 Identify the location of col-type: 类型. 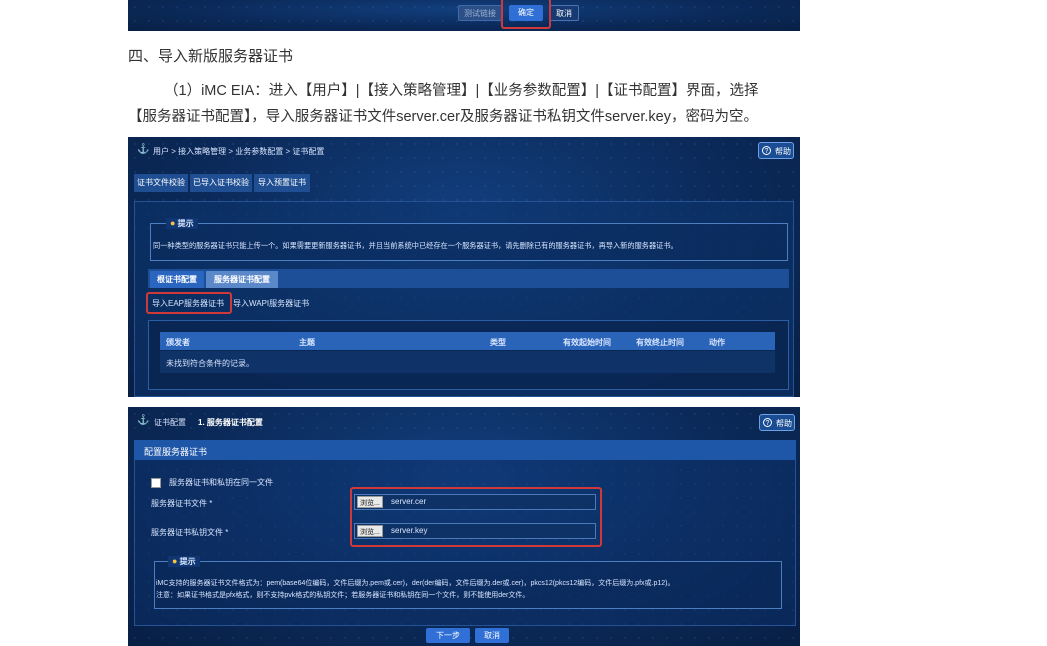
(498, 342).